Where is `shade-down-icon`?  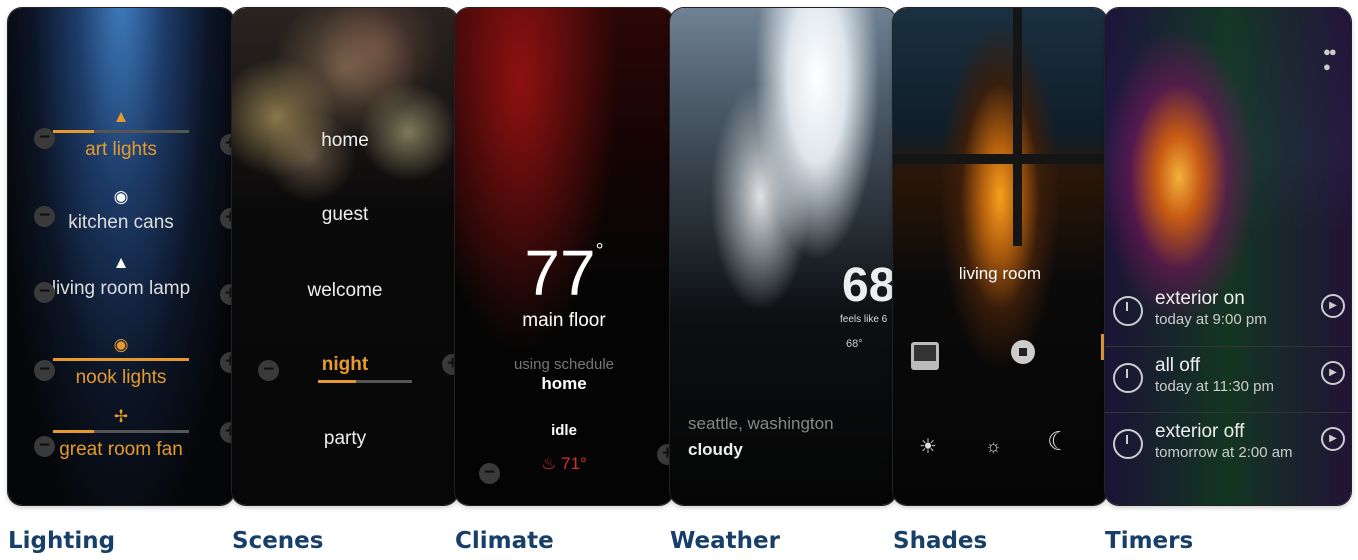
shade-down-icon is located at coordinates (925, 356).